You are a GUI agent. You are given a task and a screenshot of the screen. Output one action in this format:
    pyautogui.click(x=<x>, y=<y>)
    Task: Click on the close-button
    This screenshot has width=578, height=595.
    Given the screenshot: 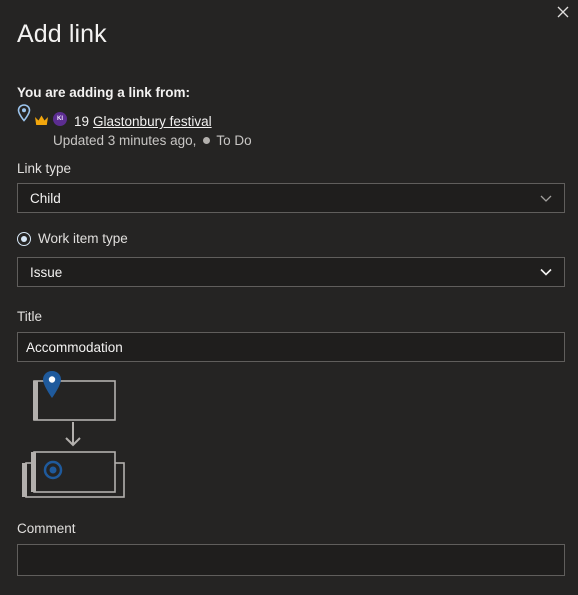 What is the action you would take?
    pyautogui.click(x=563, y=12)
    